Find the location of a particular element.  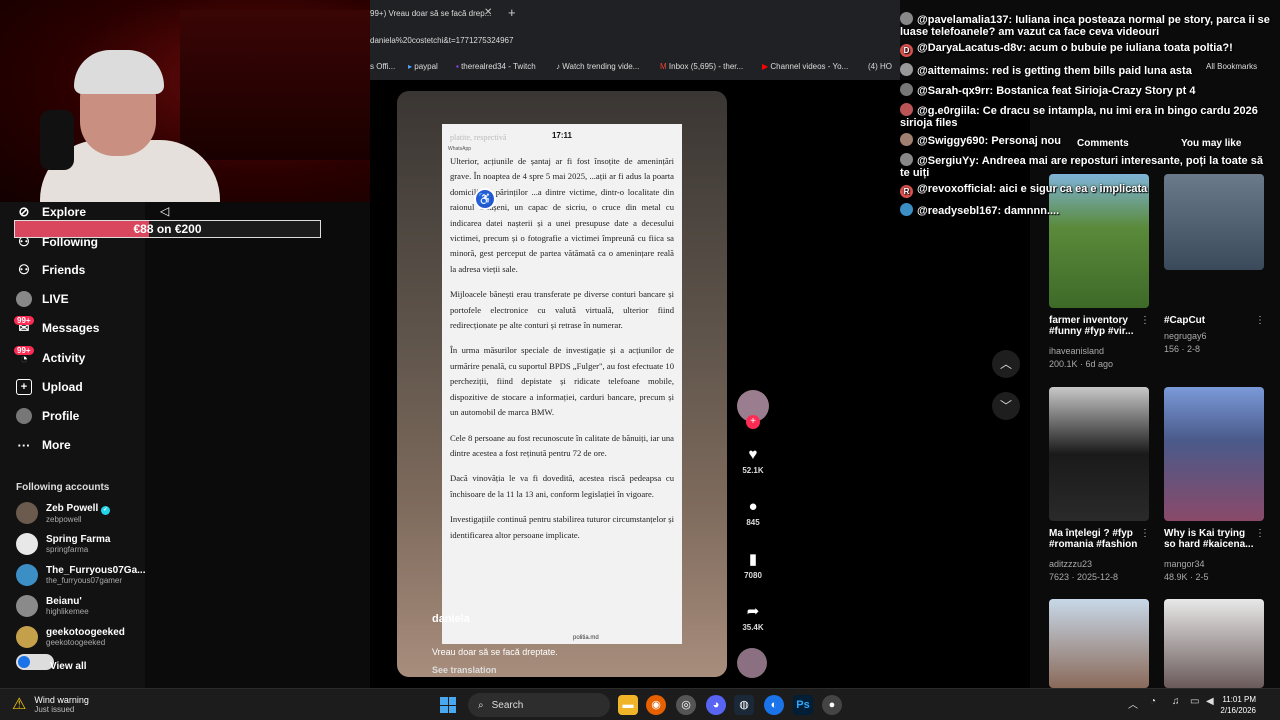

sidebar-item-upload: + Upload is located at coordinates (49, 387).